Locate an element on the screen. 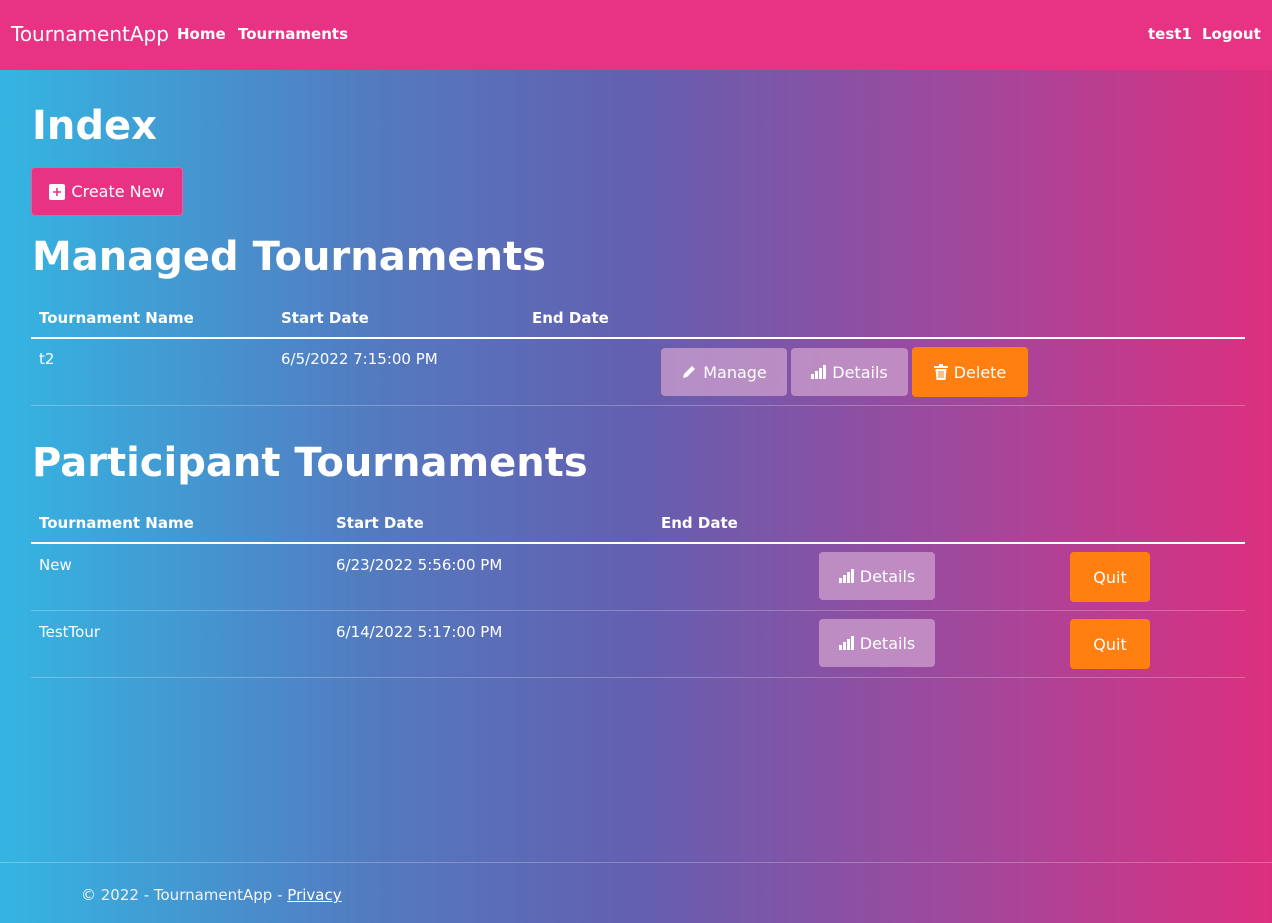 The height and width of the screenshot is (923, 1272). delete-label: Delete is located at coordinates (980, 372).